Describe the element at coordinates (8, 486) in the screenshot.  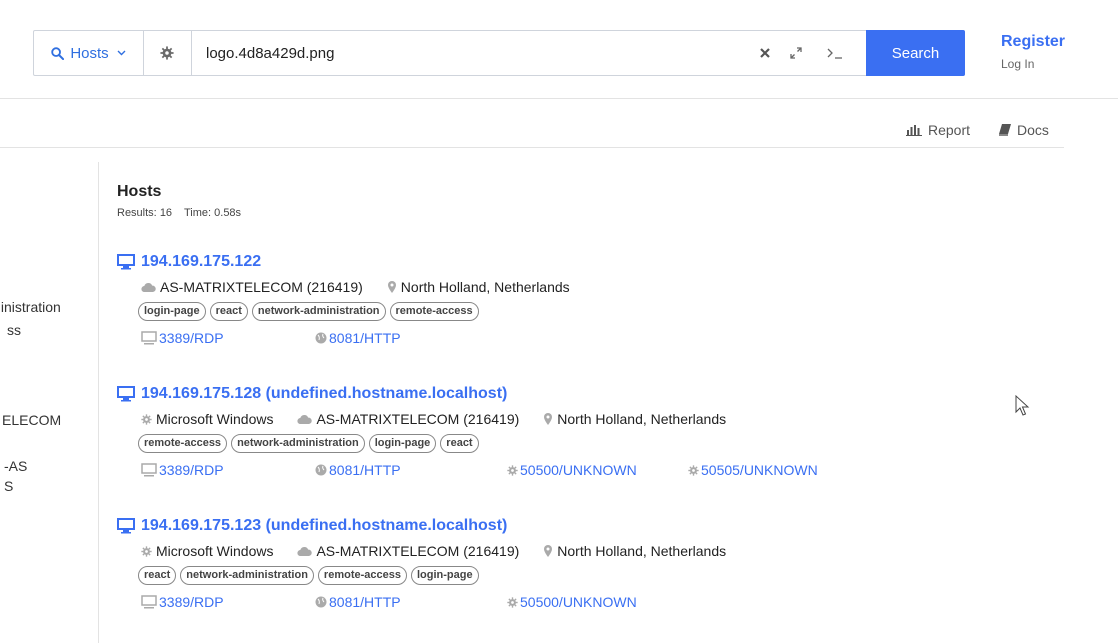
I see `sidebar-fragment: S` at that location.